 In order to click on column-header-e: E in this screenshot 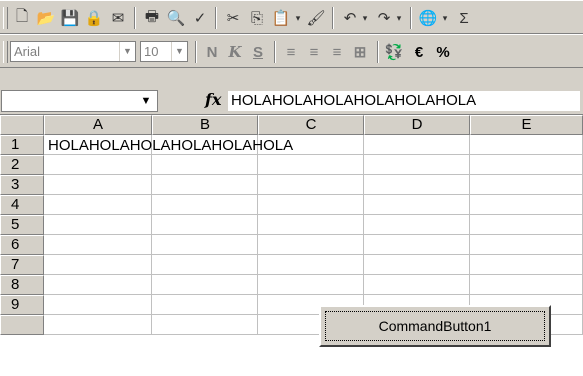, I will do `click(526, 125)`.